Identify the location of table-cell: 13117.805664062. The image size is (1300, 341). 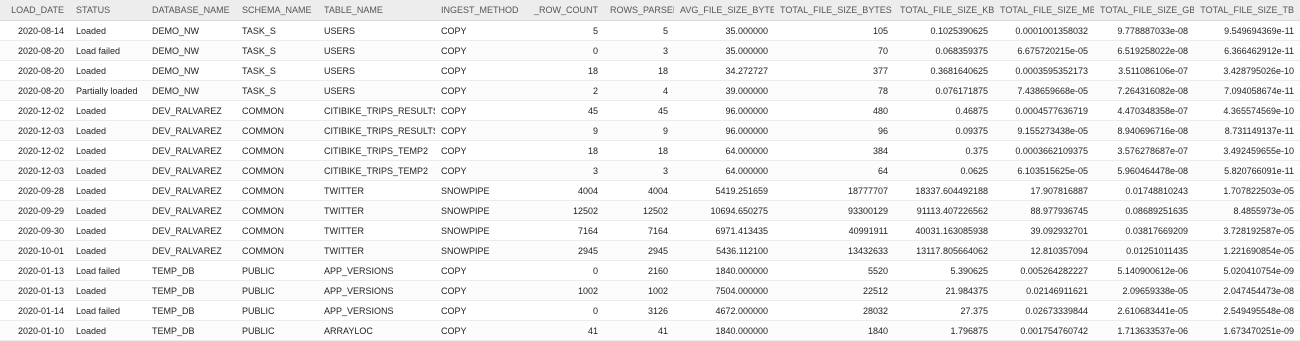
(944, 250).